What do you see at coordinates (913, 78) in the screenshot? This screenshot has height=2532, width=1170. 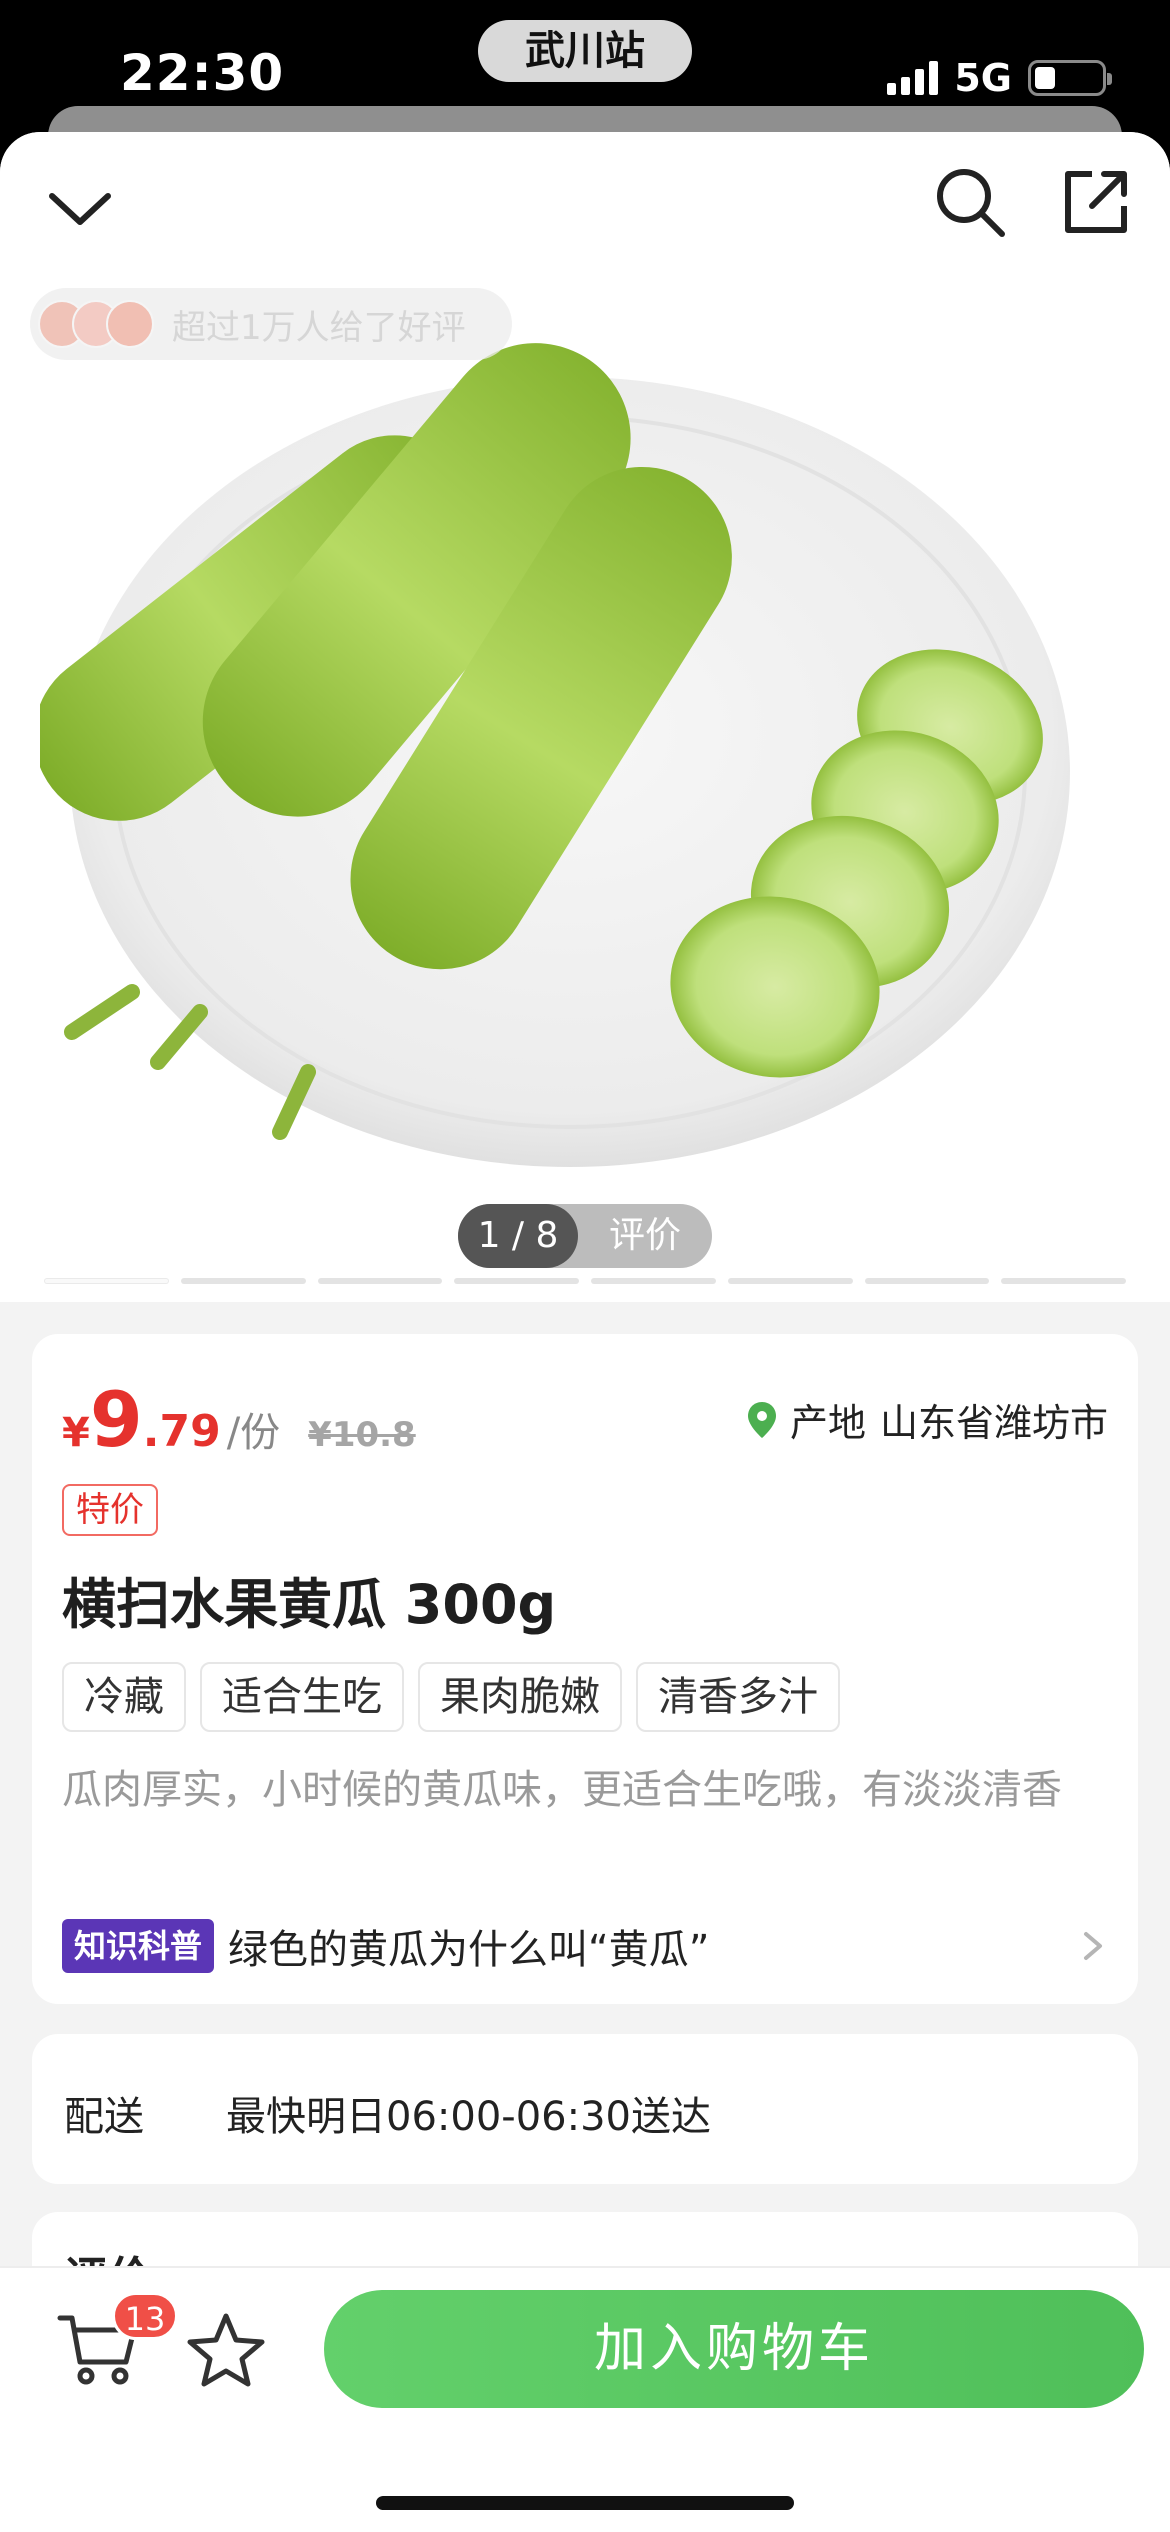 I see `signal-icon` at bounding box center [913, 78].